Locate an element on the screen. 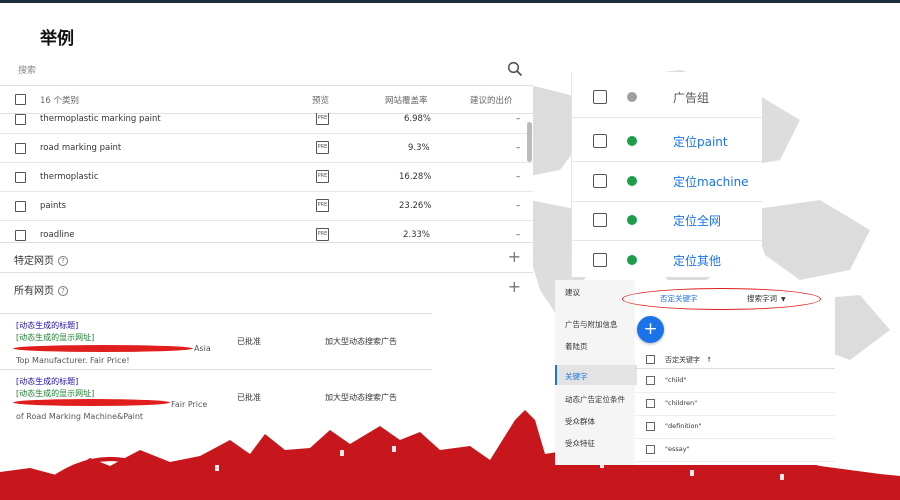 Image resolution: width=900 pixels, height=500 pixels. table-row: roadline PRE 2.33% – is located at coordinates (266, 231).